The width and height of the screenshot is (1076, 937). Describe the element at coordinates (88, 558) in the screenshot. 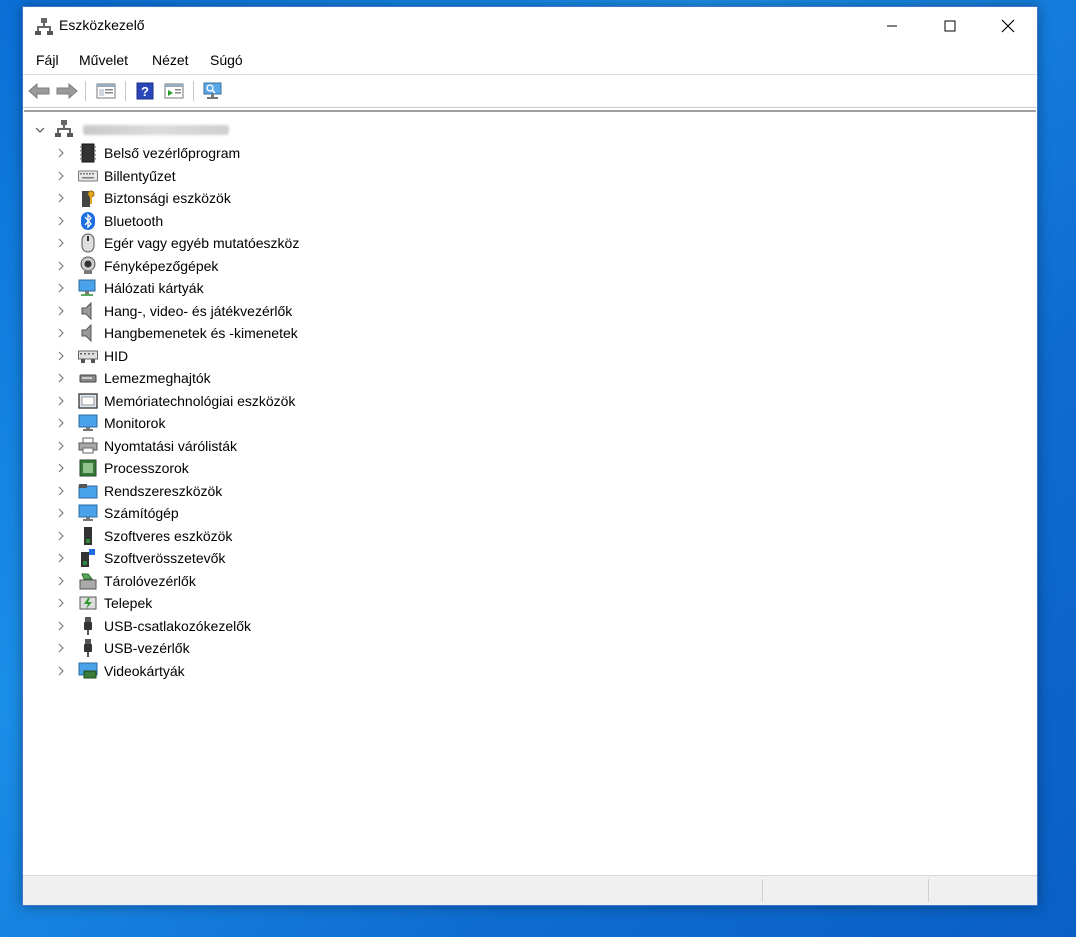

I see `software-component-icon` at that location.